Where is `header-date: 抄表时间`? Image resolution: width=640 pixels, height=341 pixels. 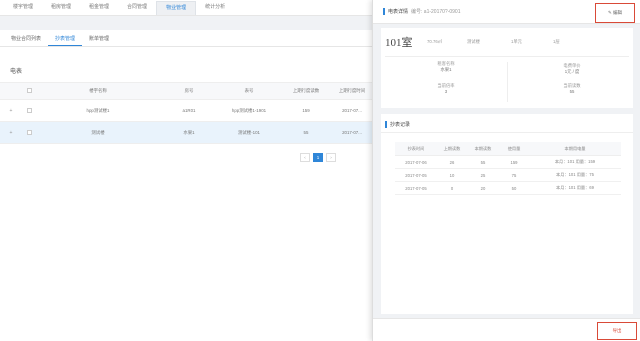
header-date: 抄表时间 is located at coordinates (416, 148).